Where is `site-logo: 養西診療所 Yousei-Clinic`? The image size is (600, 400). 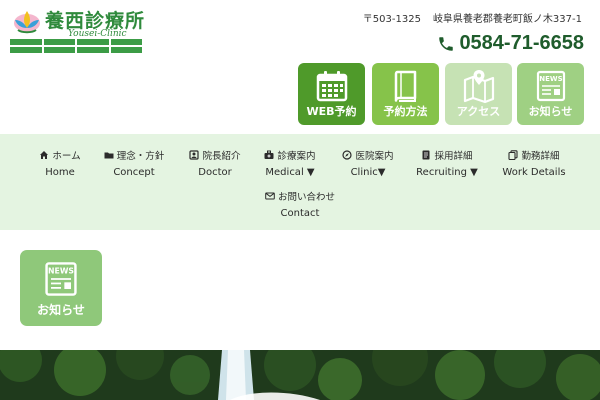
site-logo: 養西診療所 Yousei-Clinic is located at coordinates (80, 29).